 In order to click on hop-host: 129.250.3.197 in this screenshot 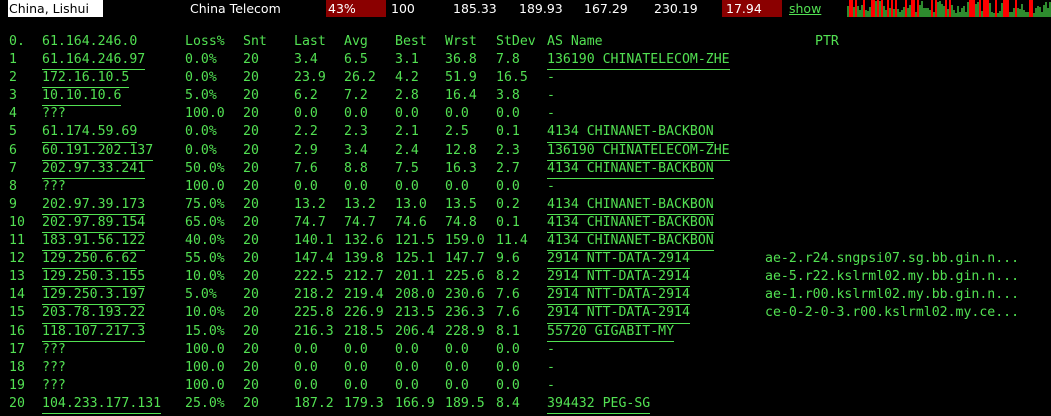, I will do `click(94, 296)`.